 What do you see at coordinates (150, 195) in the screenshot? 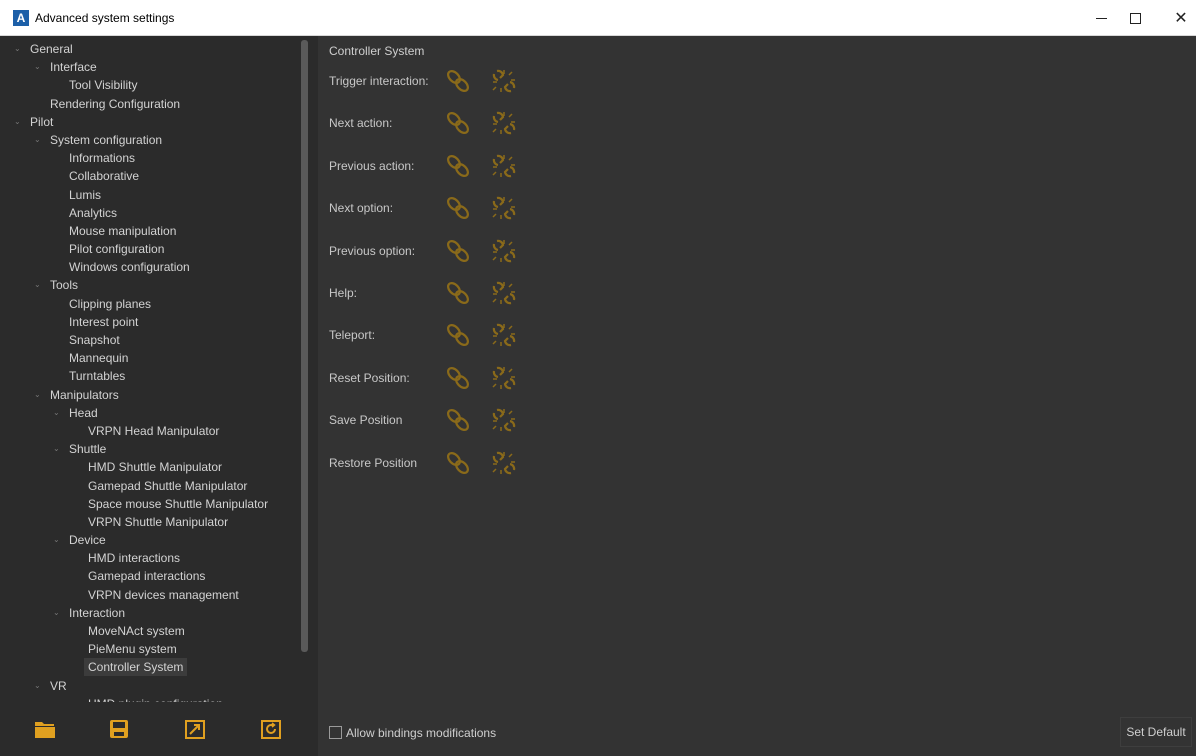
I see `tree-item: Lumis` at bounding box center [150, 195].